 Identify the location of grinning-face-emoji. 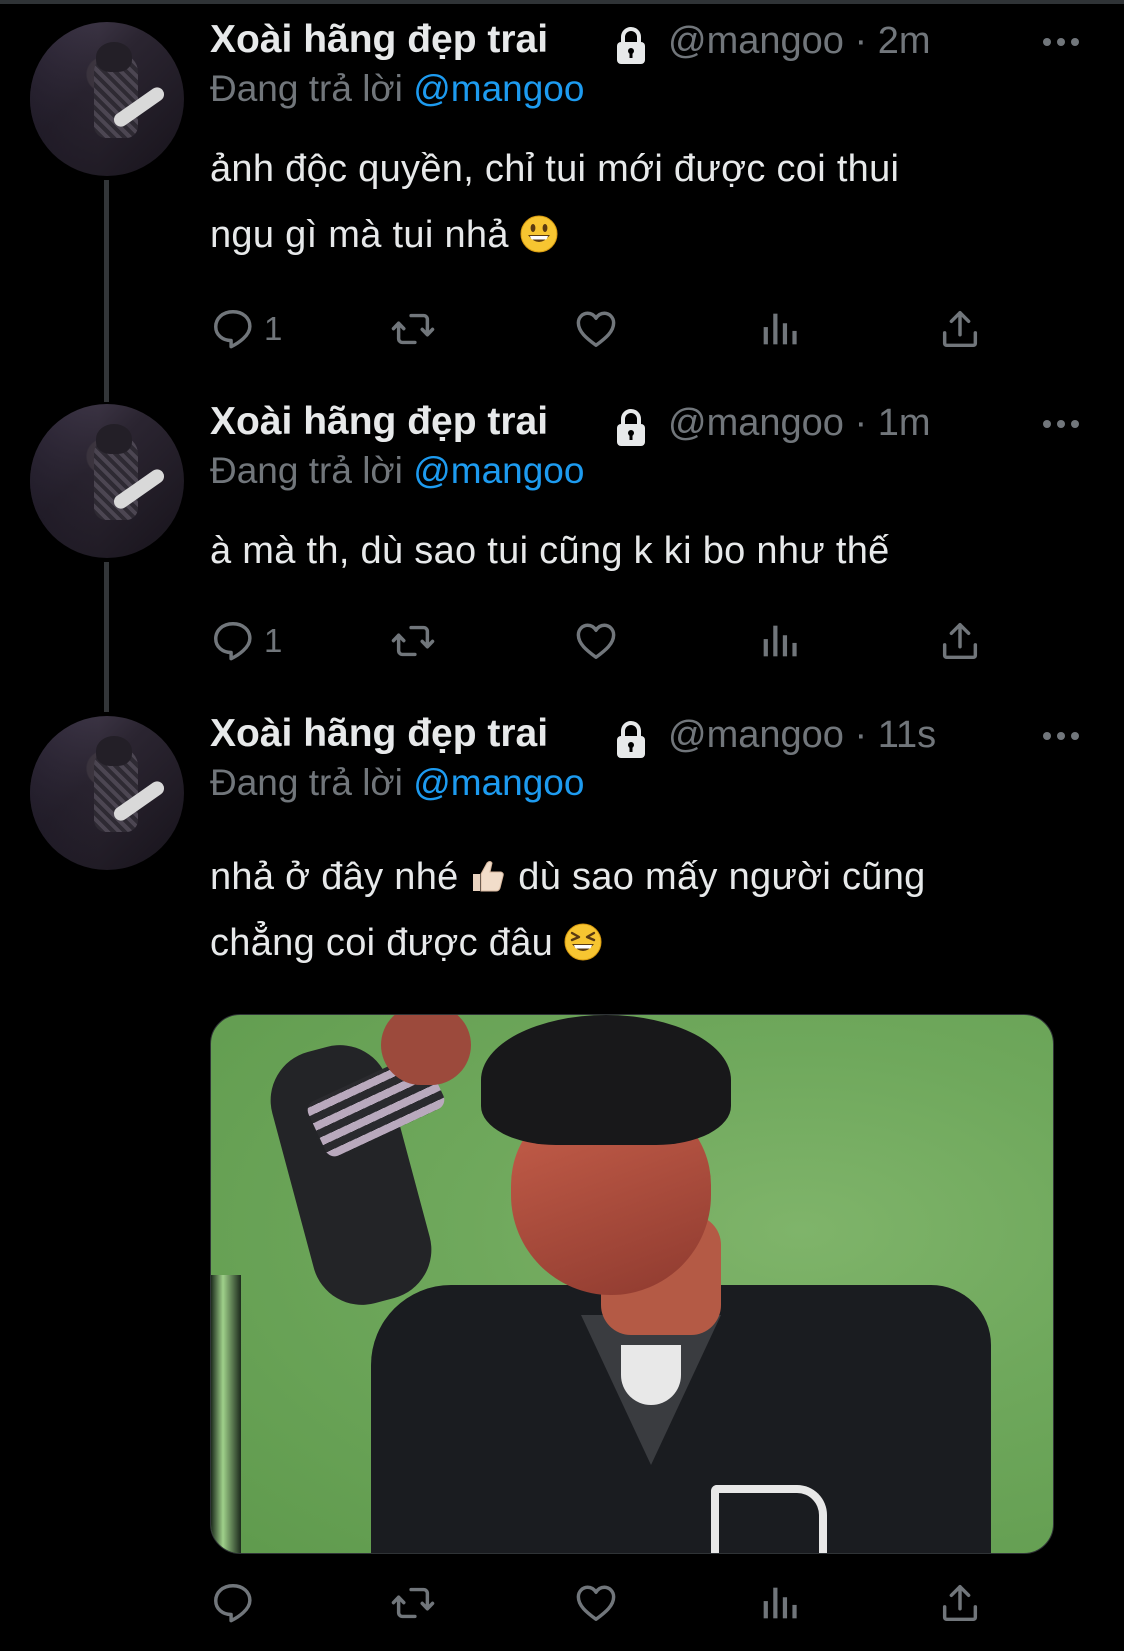
(539, 234).